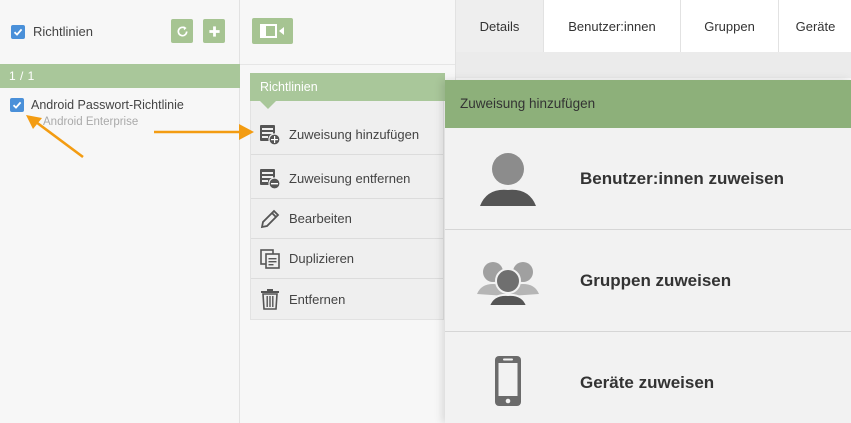 The height and width of the screenshot is (423, 851). What do you see at coordinates (120, 32) in the screenshot?
I see `policy-list-header: Richtlinien` at bounding box center [120, 32].